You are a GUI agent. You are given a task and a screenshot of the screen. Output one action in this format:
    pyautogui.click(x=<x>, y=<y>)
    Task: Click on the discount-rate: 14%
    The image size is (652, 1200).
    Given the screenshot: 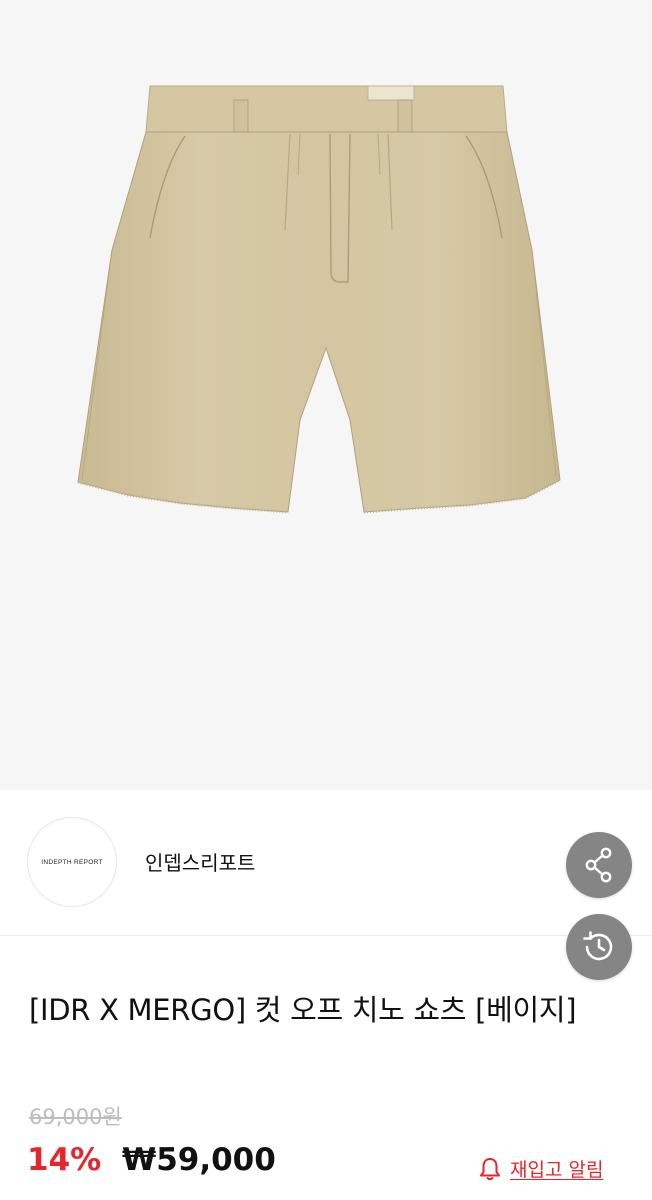 What is the action you would take?
    pyautogui.click(x=64, y=1160)
    